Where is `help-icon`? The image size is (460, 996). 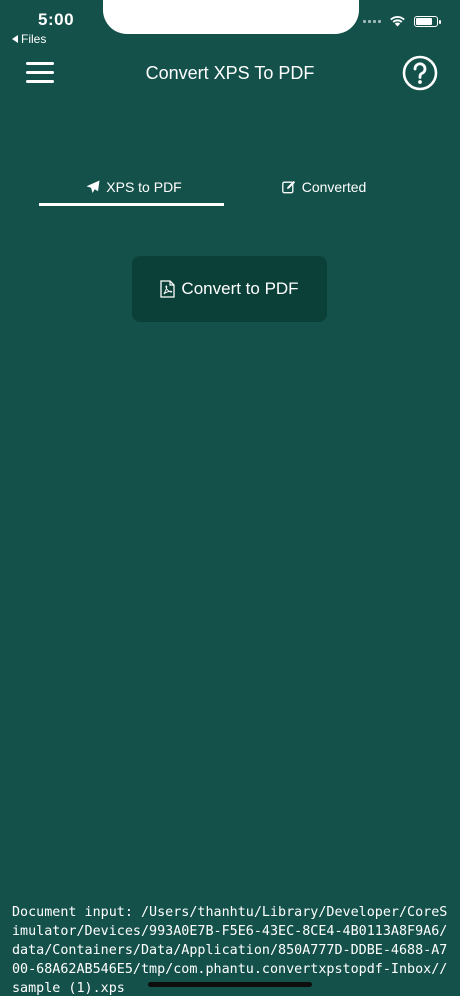 help-icon is located at coordinates (420, 73).